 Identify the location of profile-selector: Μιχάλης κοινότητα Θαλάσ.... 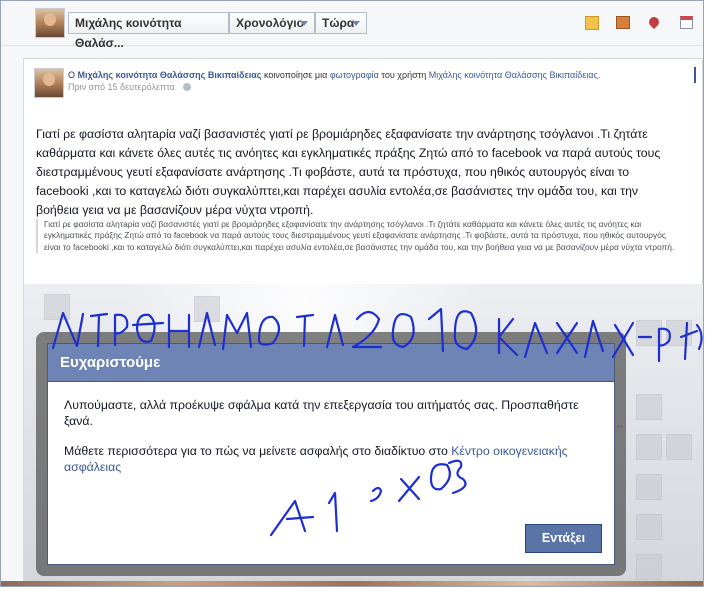
(148, 31).